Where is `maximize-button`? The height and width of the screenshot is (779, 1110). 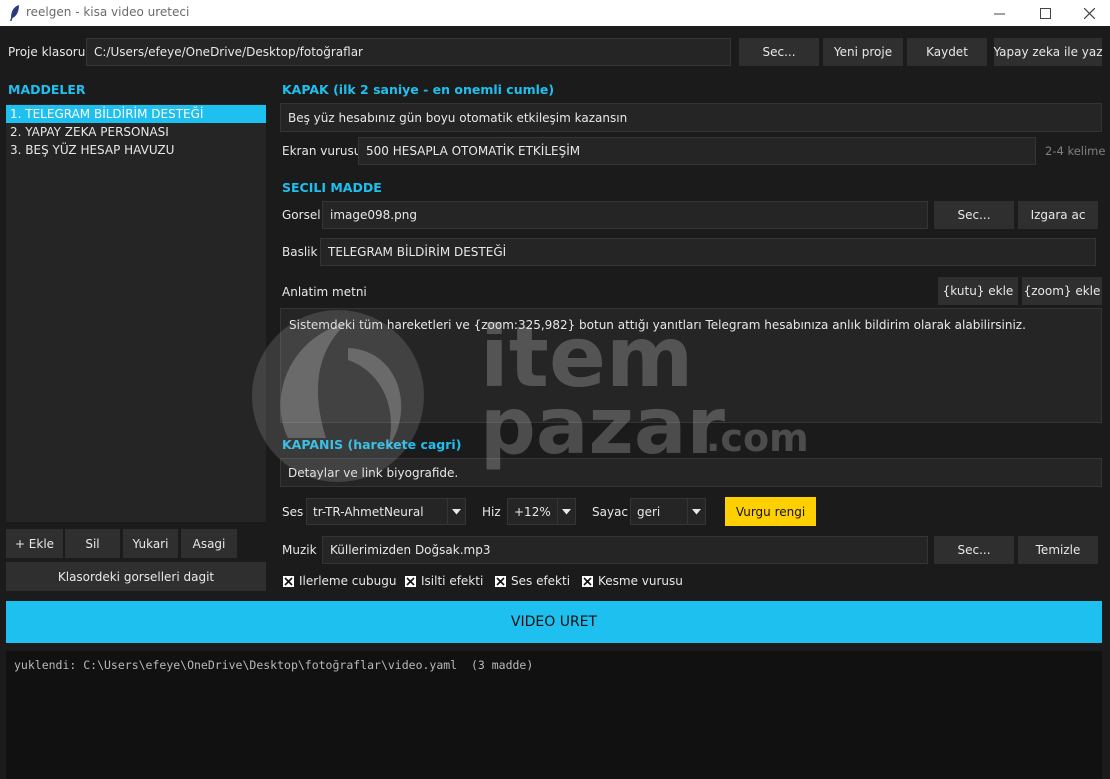 maximize-button is located at coordinates (1045, 13).